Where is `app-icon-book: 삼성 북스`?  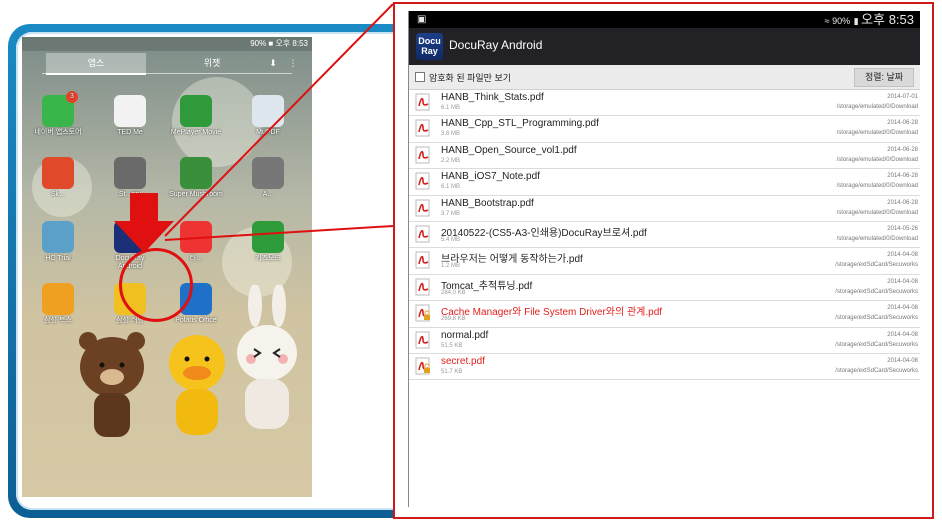
app-icon-book: 삼성 북스 is located at coordinates (58, 304).